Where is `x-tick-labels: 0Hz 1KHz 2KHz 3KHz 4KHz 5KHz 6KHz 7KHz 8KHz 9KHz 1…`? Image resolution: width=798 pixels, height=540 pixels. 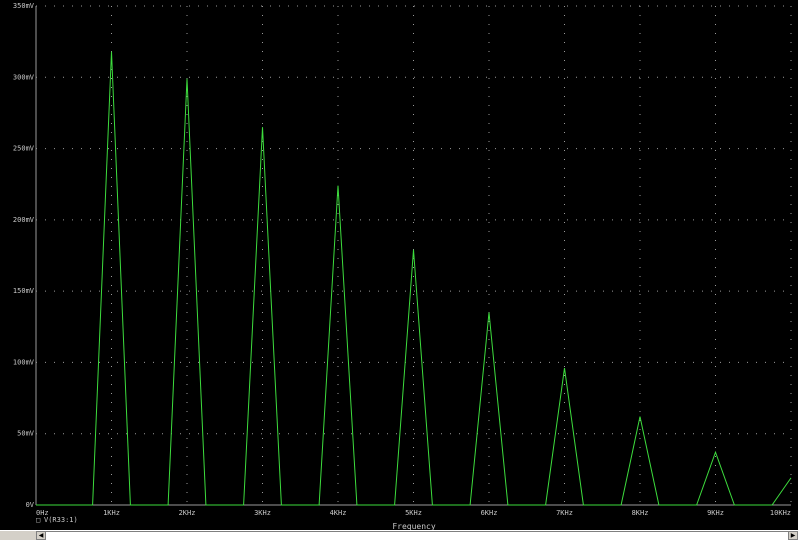 x-tick-labels: 0Hz 1KHz 2KHz 3KHz 4KHz 5KHz 6KHz 7KHz 8KHz 9KHz 1… is located at coordinates (413, 513).